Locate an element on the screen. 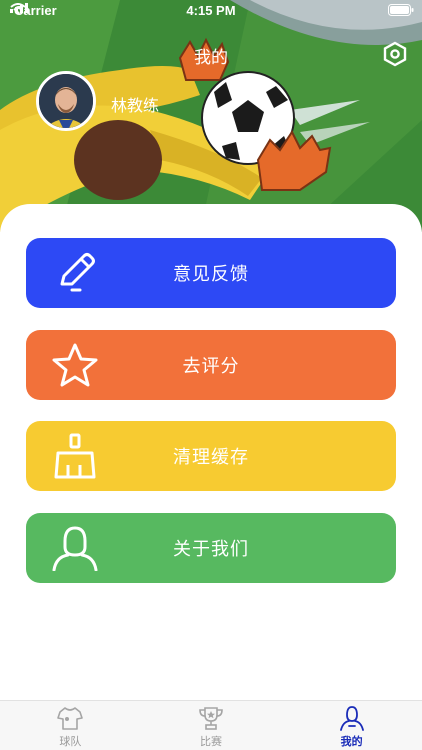  clock: 4:15 PM is located at coordinates (211, 10).